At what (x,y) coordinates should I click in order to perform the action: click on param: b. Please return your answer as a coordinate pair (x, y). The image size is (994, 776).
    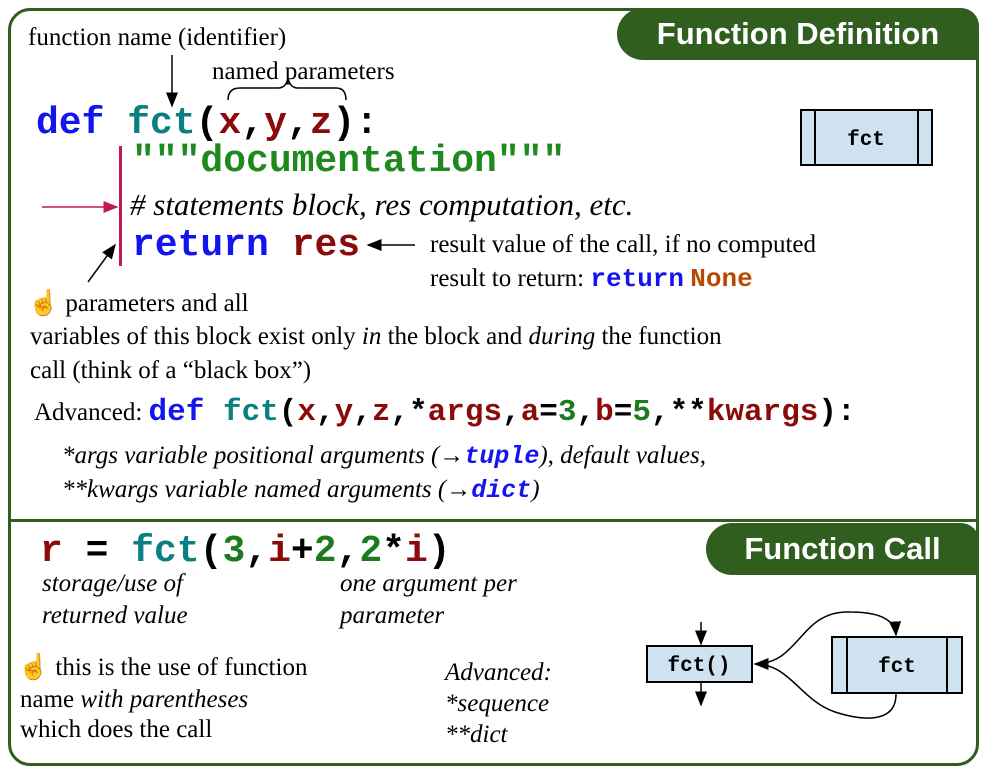
    Looking at the image, I should click on (604, 412).